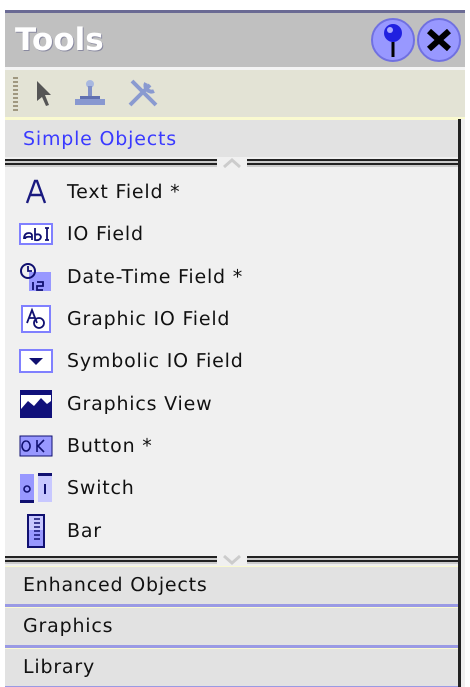  Describe the element at coordinates (110, 445) in the screenshot. I see `tool-label: Button *` at that location.